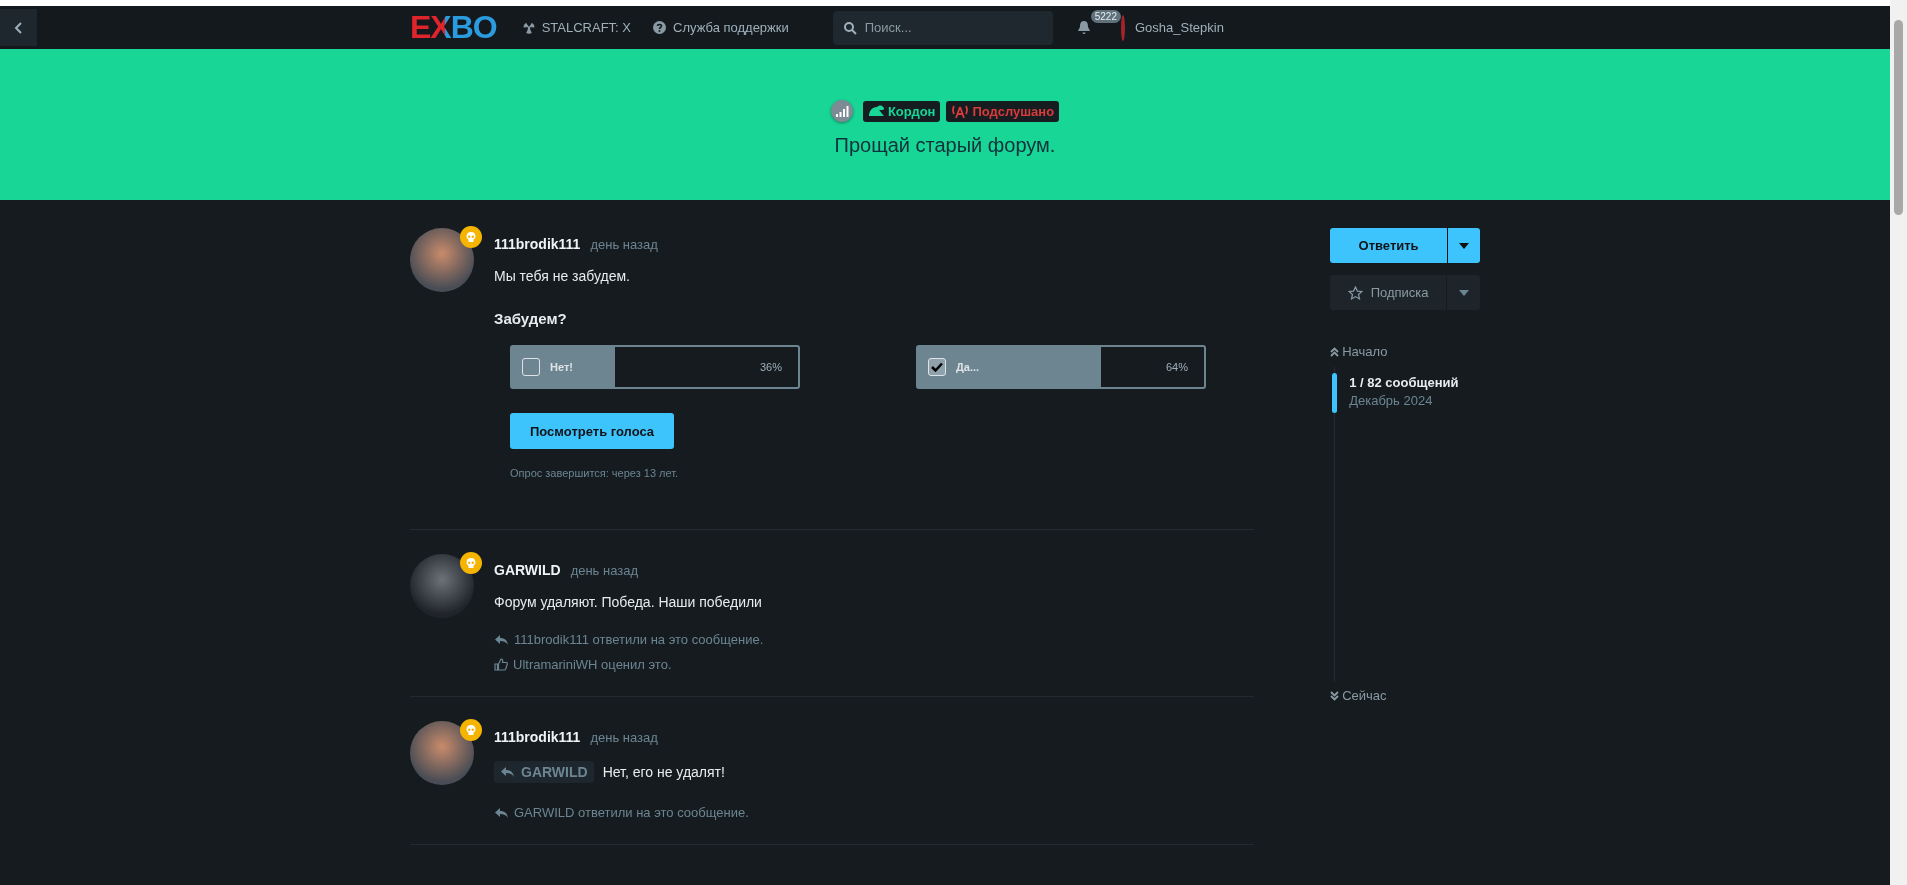 The width and height of the screenshot is (1907, 885). What do you see at coordinates (1176, 367) in the screenshot?
I see `vote-percent: 64%` at bounding box center [1176, 367].